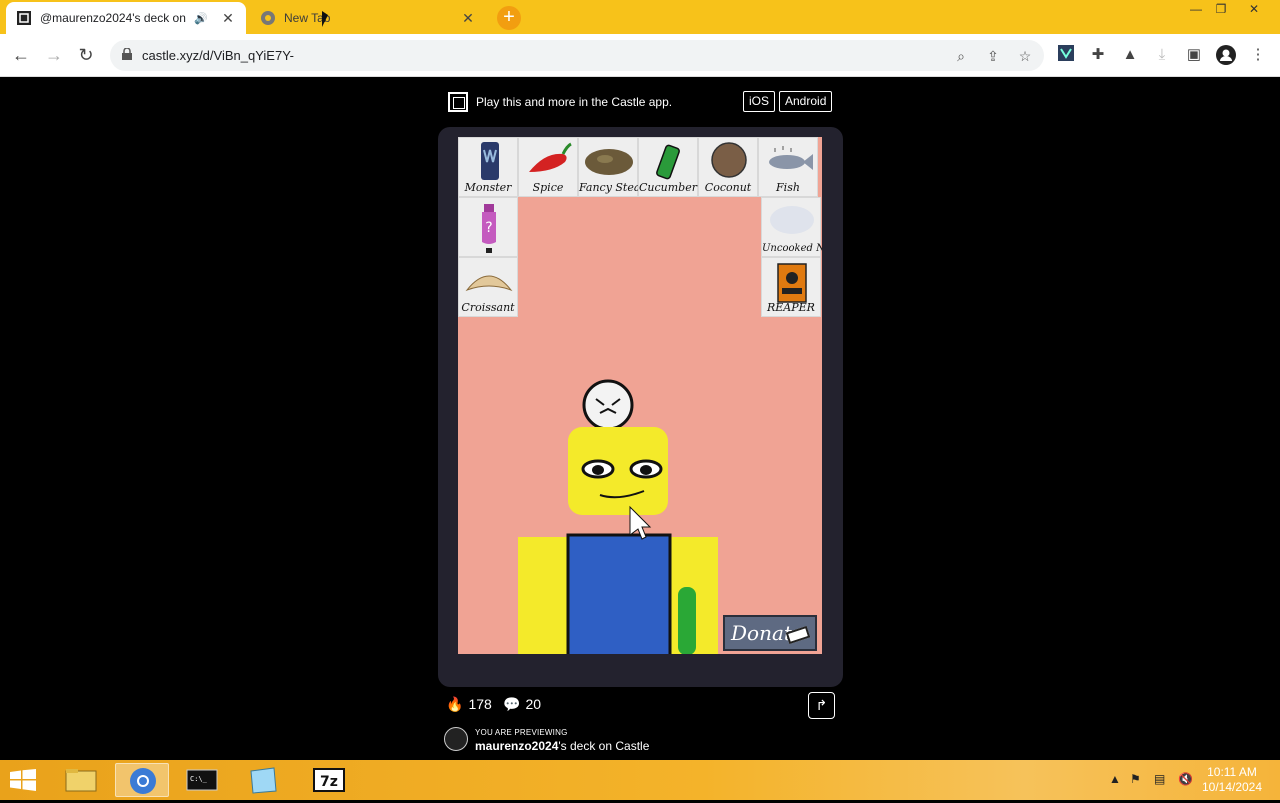 This screenshot has width=1280, height=803. I want to click on donate-button: Donate, so click(770, 633).